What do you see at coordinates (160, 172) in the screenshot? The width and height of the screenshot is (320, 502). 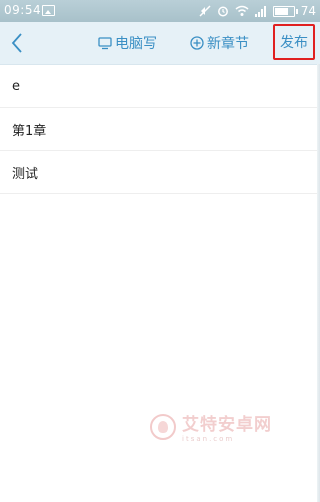 I see `chapter-item: 测试` at bounding box center [160, 172].